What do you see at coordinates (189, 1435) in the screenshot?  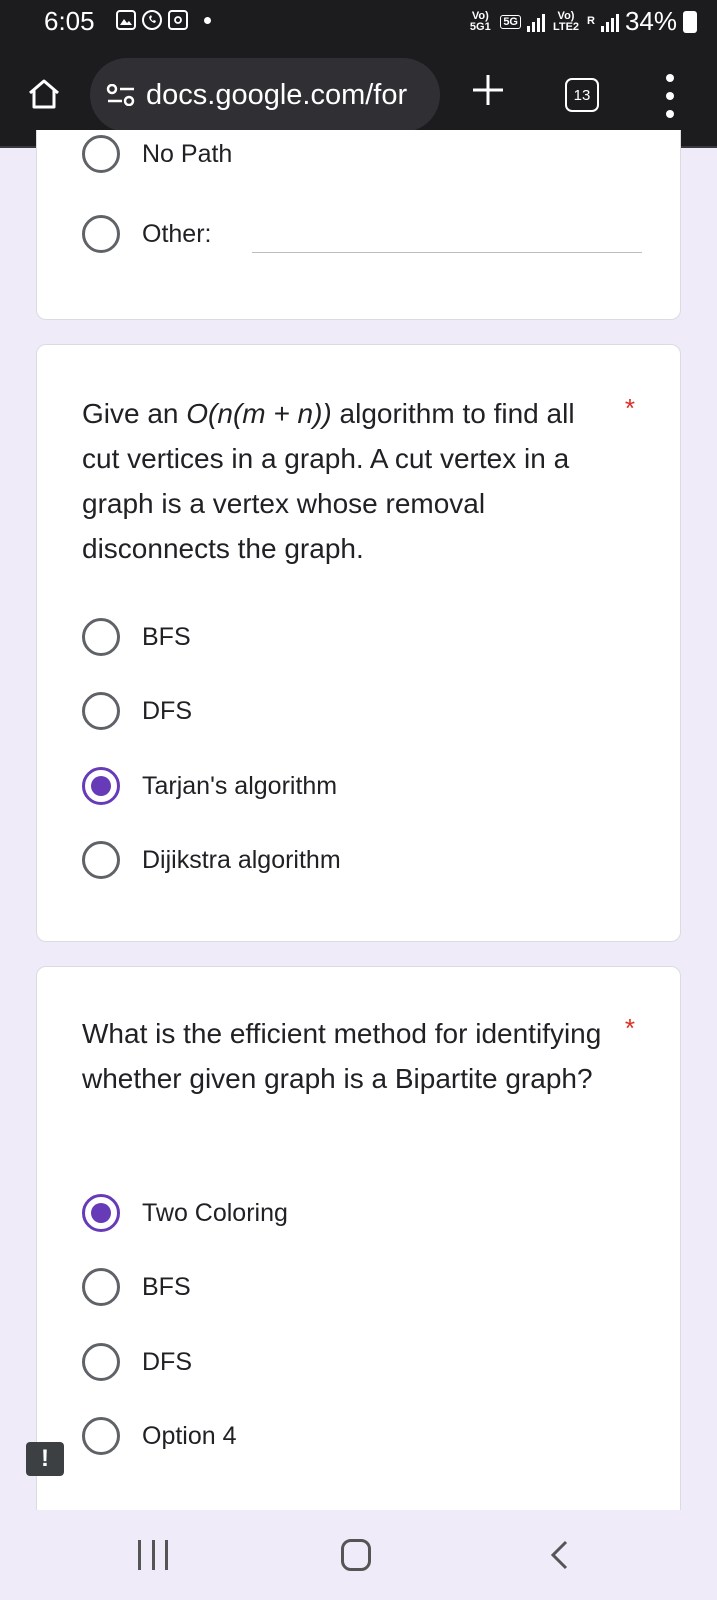 I see `option-label: Option 4` at bounding box center [189, 1435].